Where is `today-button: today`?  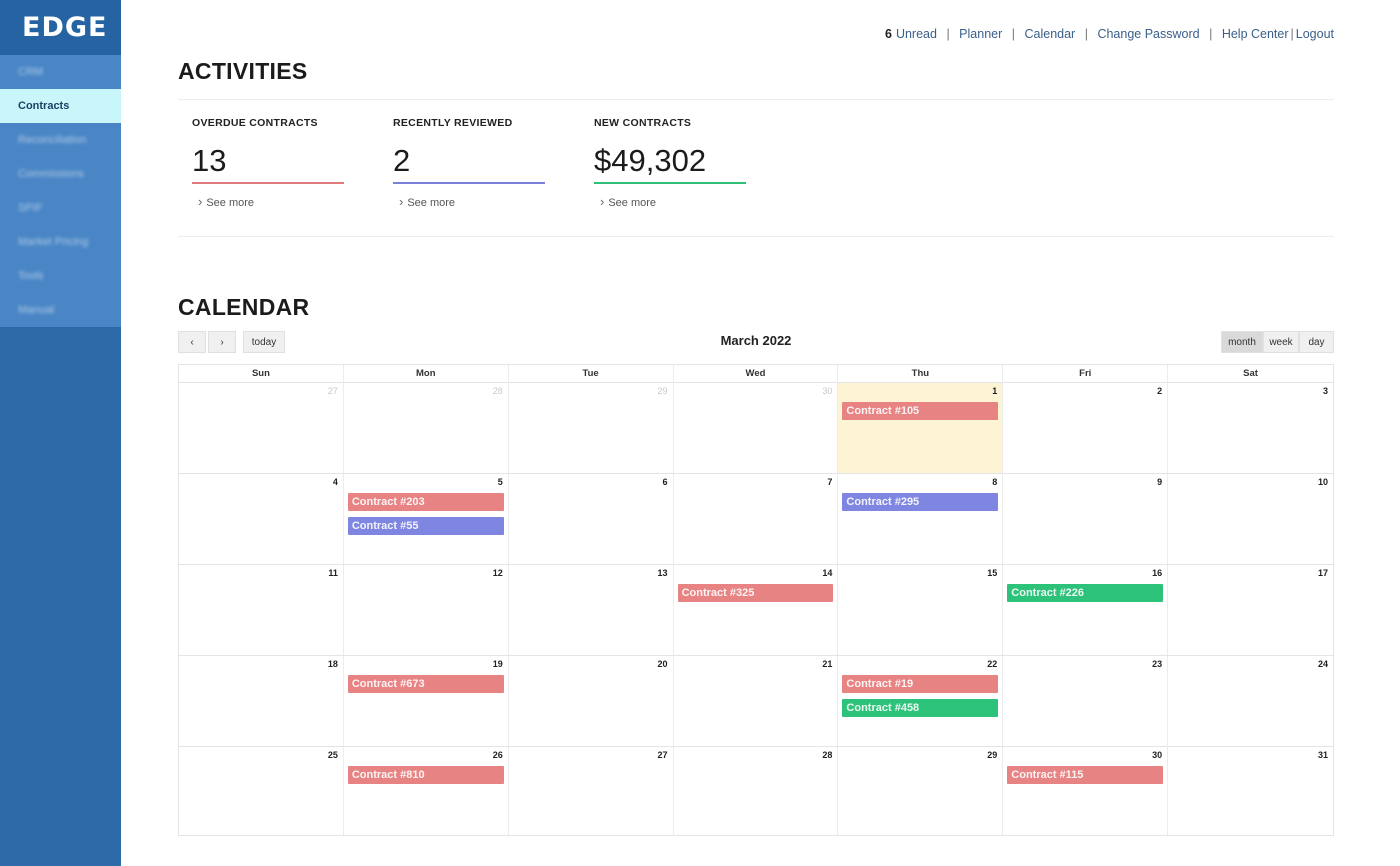 today-button: today is located at coordinates (264, 342).